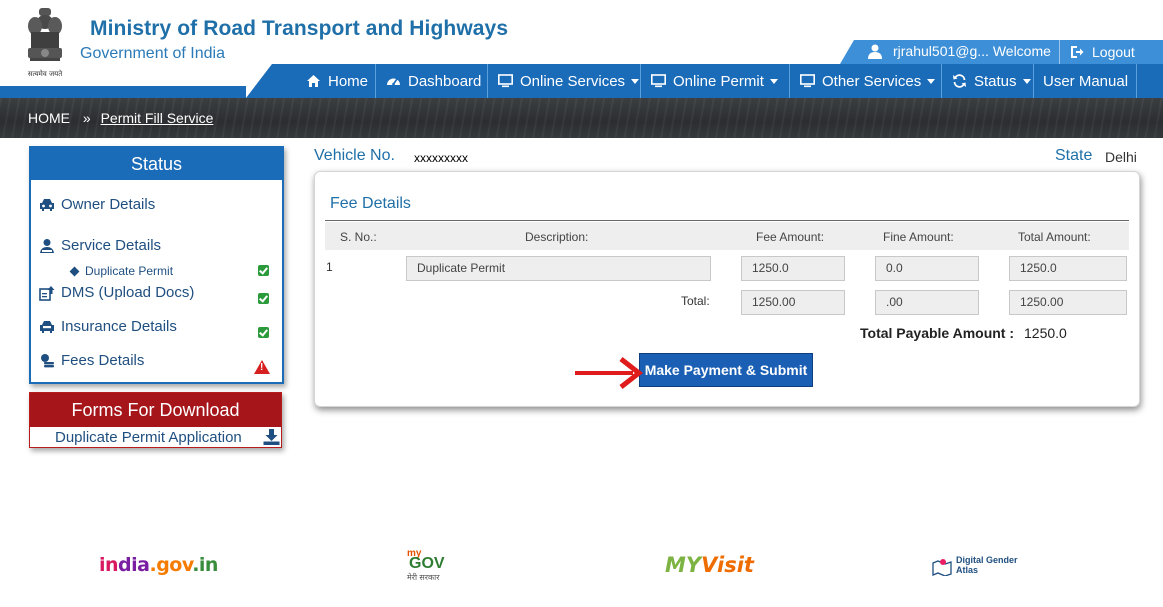  Describe the element at coordinates (1077, 52) in the screenshot. I see `logout-icon` at that location.